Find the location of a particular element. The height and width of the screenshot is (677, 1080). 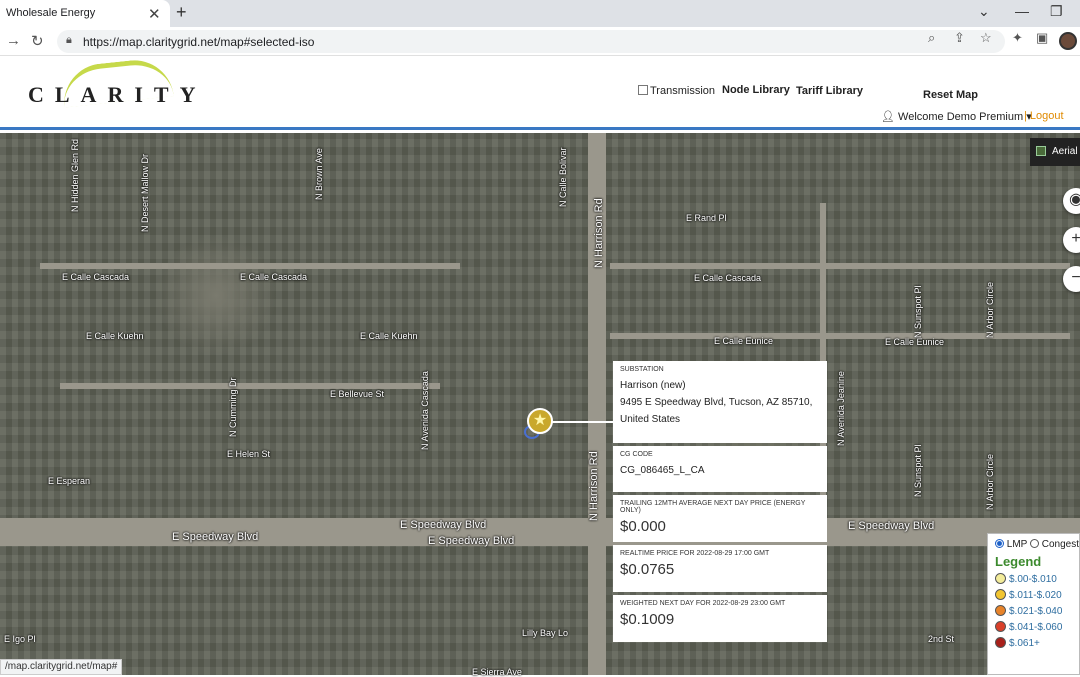

substation-address-line1: 9495 E Speedway Blvd, Tucson, AZ 85710, is located at coordinates (716, 402).